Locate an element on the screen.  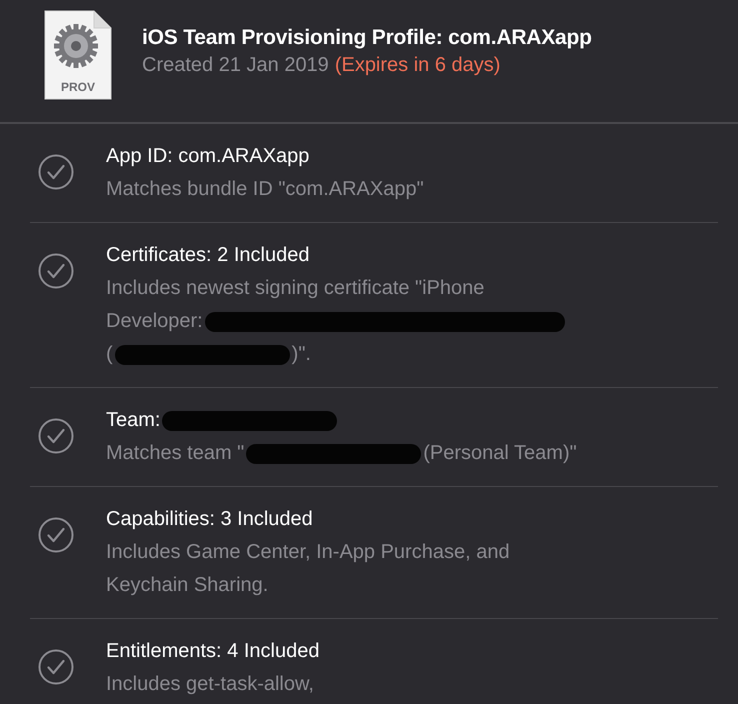
item-detail: Includes get-task-allow, is located at coordinates (210, 684).